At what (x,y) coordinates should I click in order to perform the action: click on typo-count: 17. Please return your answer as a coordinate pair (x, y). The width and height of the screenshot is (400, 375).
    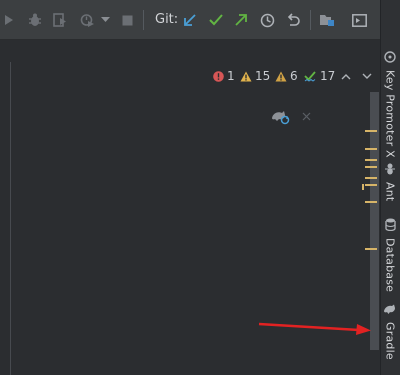
    Looking at the image, I should click on (328, 76).